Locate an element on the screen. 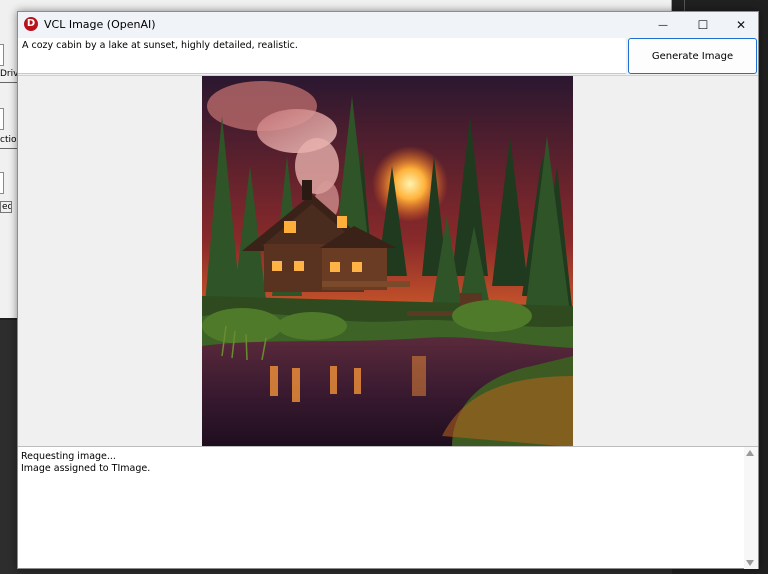 The height and width of the screenshot is (574, 768). maximize-icon: ☐ is located at coordinates (703, 25).